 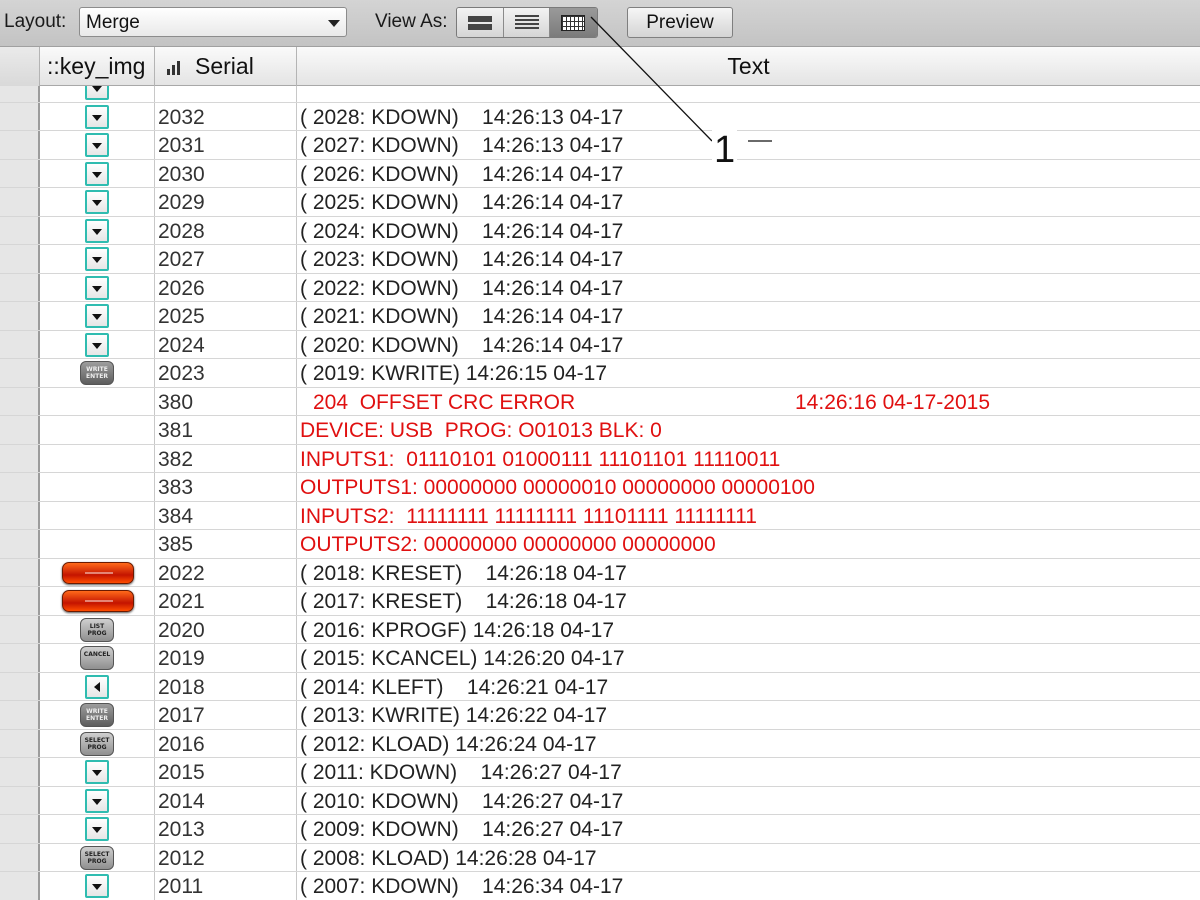 I want to click on text-cell: ( 2011: KDOWN) 14:26:27 04-17, so click(x=461, y=772).